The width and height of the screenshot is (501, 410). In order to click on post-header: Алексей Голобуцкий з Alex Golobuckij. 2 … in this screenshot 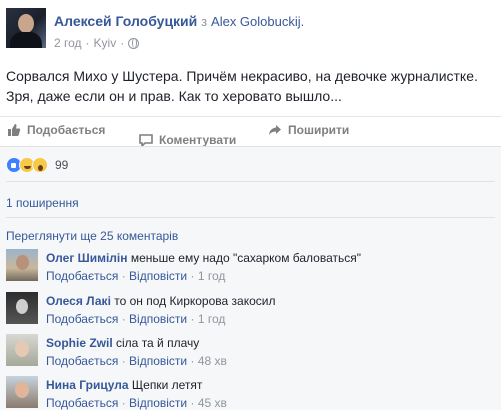, I will do `click(251, 32)`.